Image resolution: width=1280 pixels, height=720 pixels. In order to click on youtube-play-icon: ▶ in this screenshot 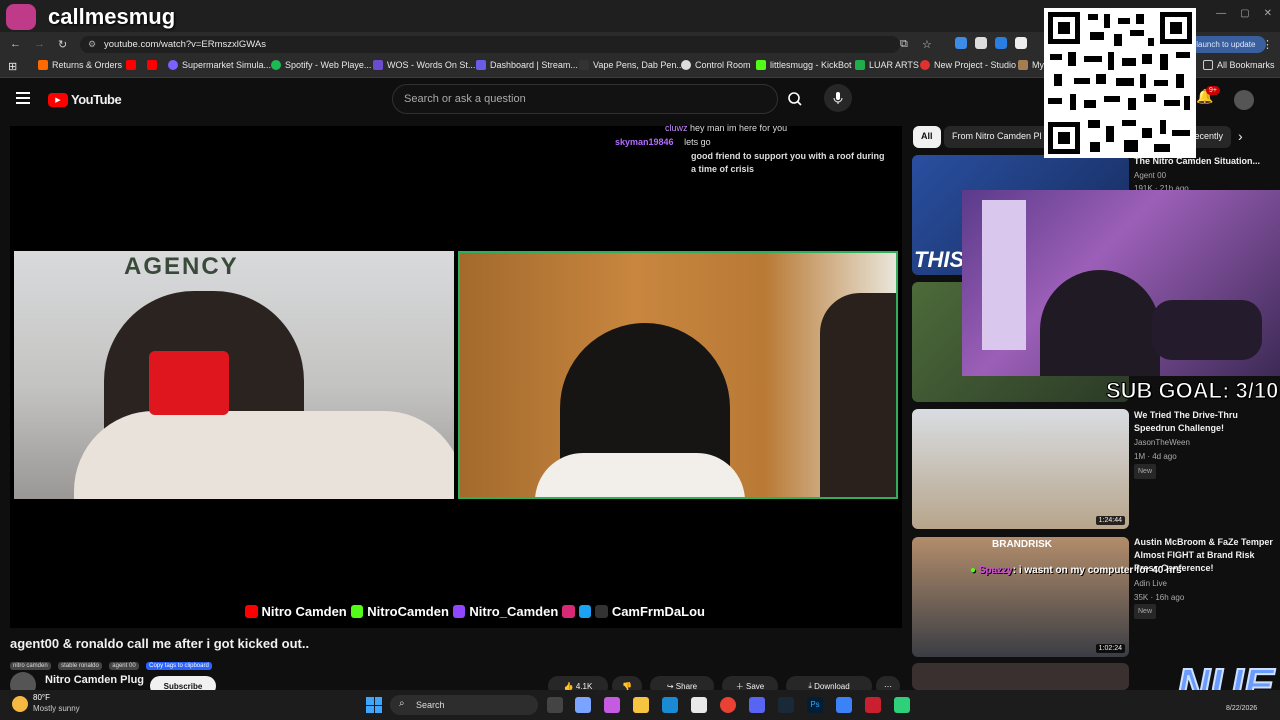, I will do `click(58, 99)`.